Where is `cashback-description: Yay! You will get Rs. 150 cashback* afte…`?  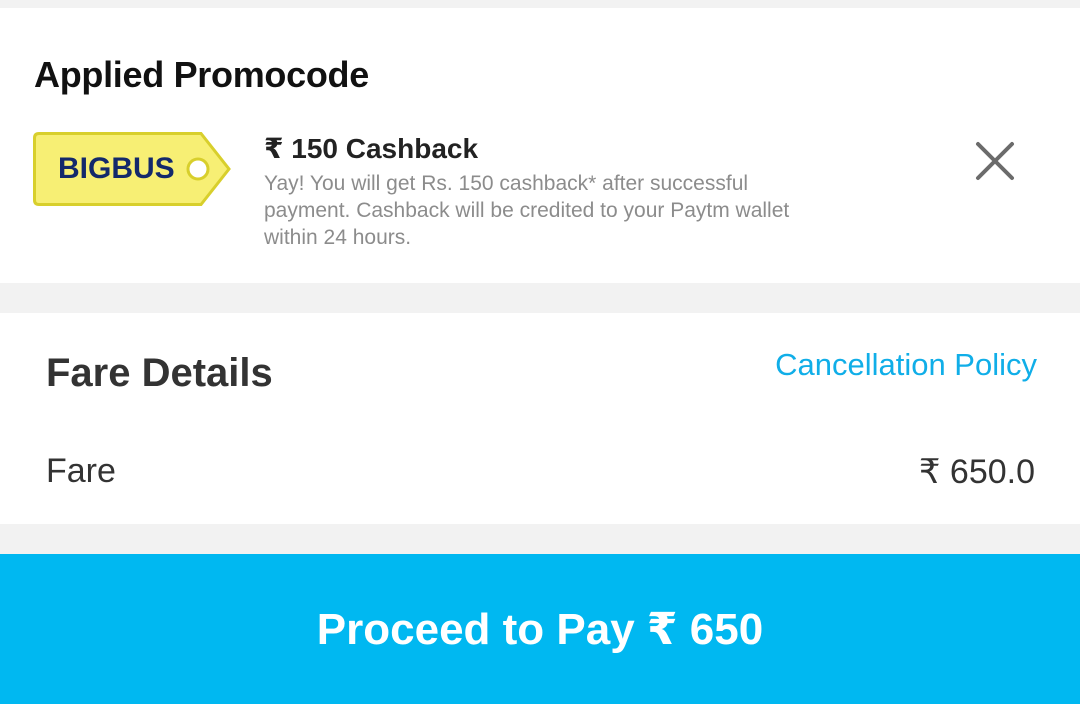
cashback-description: Yay! You will get Rs. 150 cashback* afte… is located at coordinates (527, 210).